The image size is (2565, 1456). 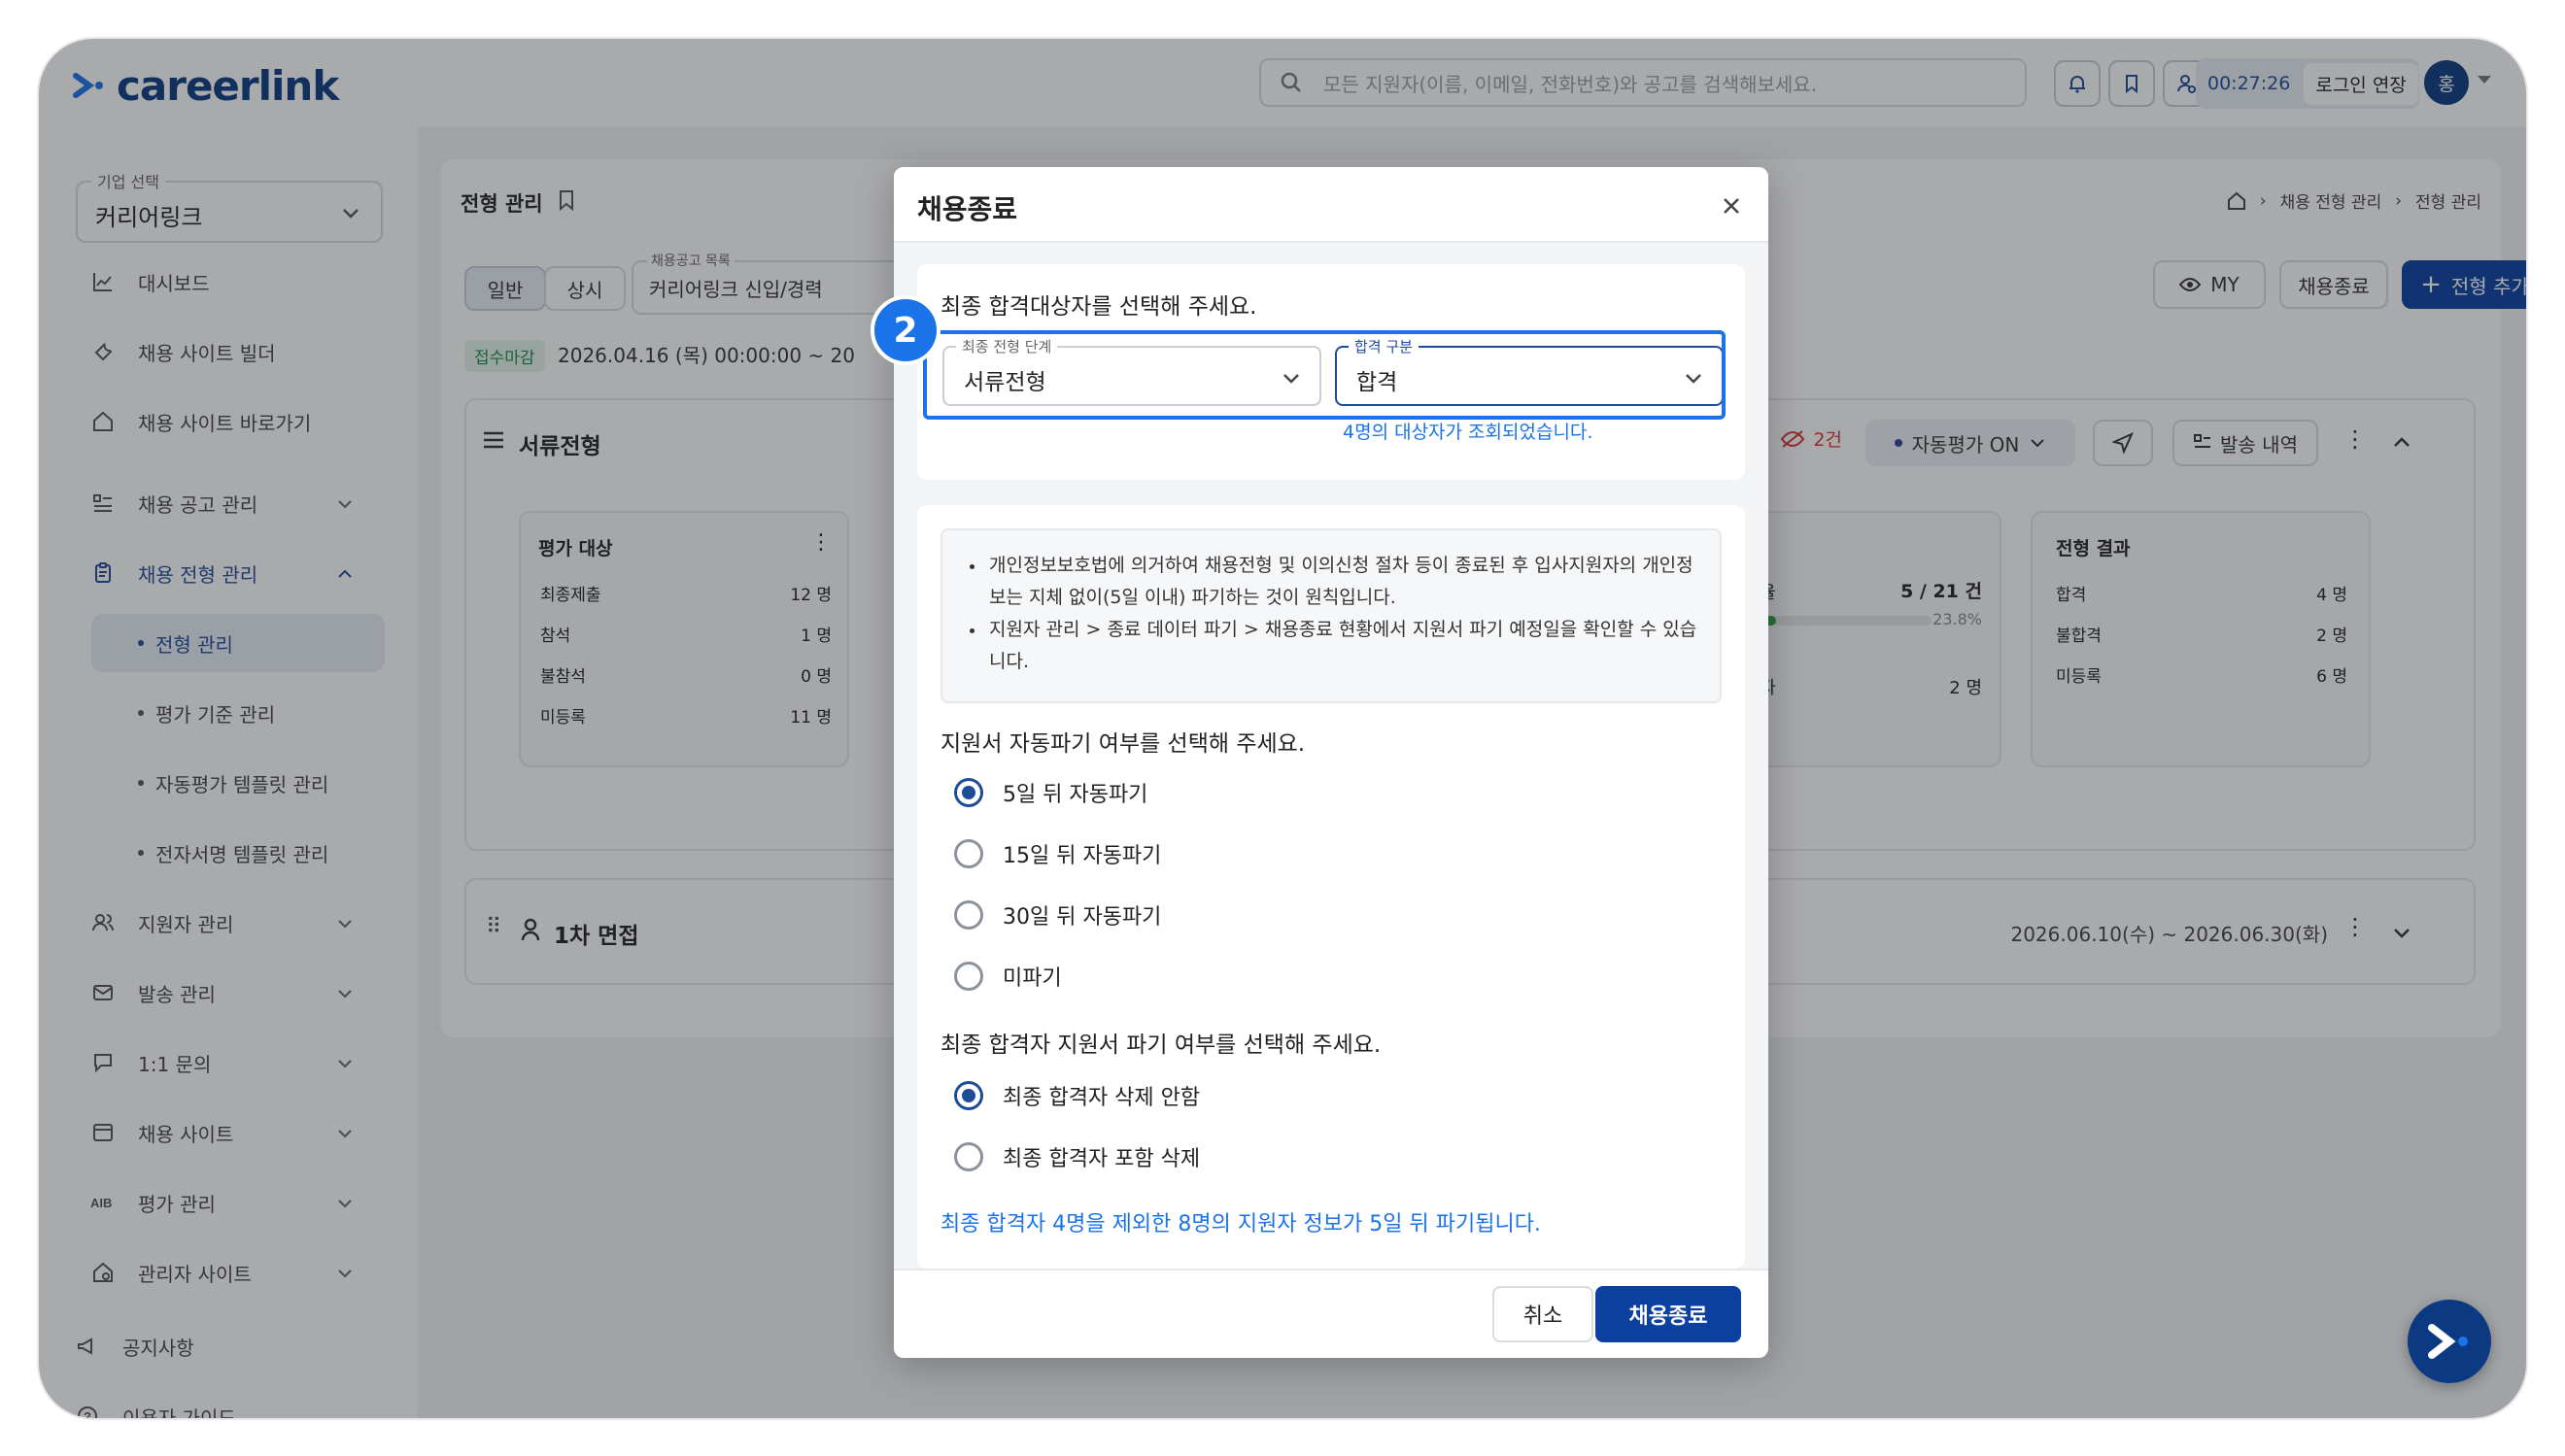 I want to click on destroy-summary: 최종 합격자 4명을 제외한 8명의 지원자 정보가 5일 뒤 파기됩니다., so click(x=1240, y=1224).